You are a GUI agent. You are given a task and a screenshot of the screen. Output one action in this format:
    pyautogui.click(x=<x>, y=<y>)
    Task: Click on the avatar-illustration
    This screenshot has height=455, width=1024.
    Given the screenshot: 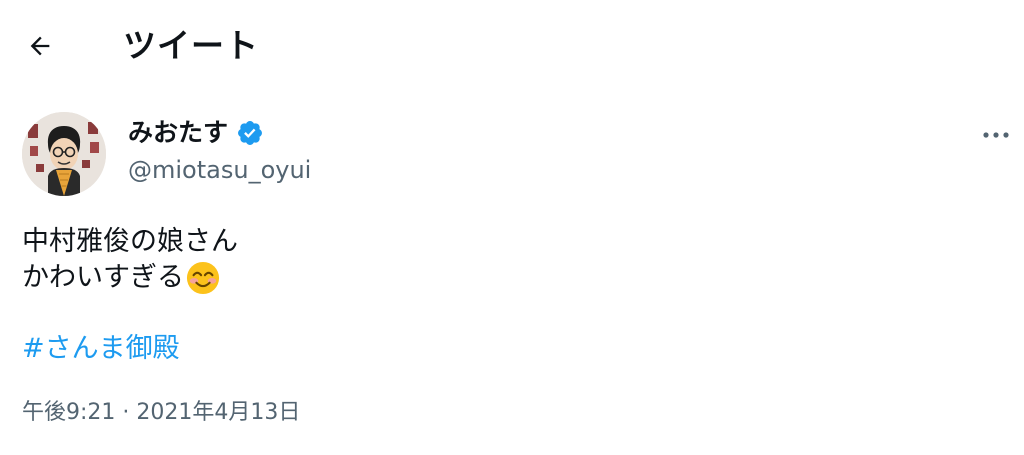 What is the action you would take?
    pyautogui.click(x=64, y=154)
    